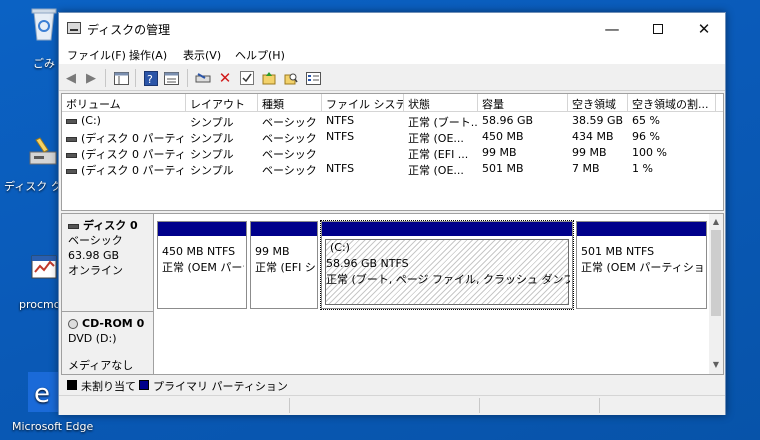 This screenshot has width=760, height=440. What do you see at coordinates (392, 28) in the screenshot?
I see `title-bar: ディスクの管理 — ✕` at bounding box center [392, 28].